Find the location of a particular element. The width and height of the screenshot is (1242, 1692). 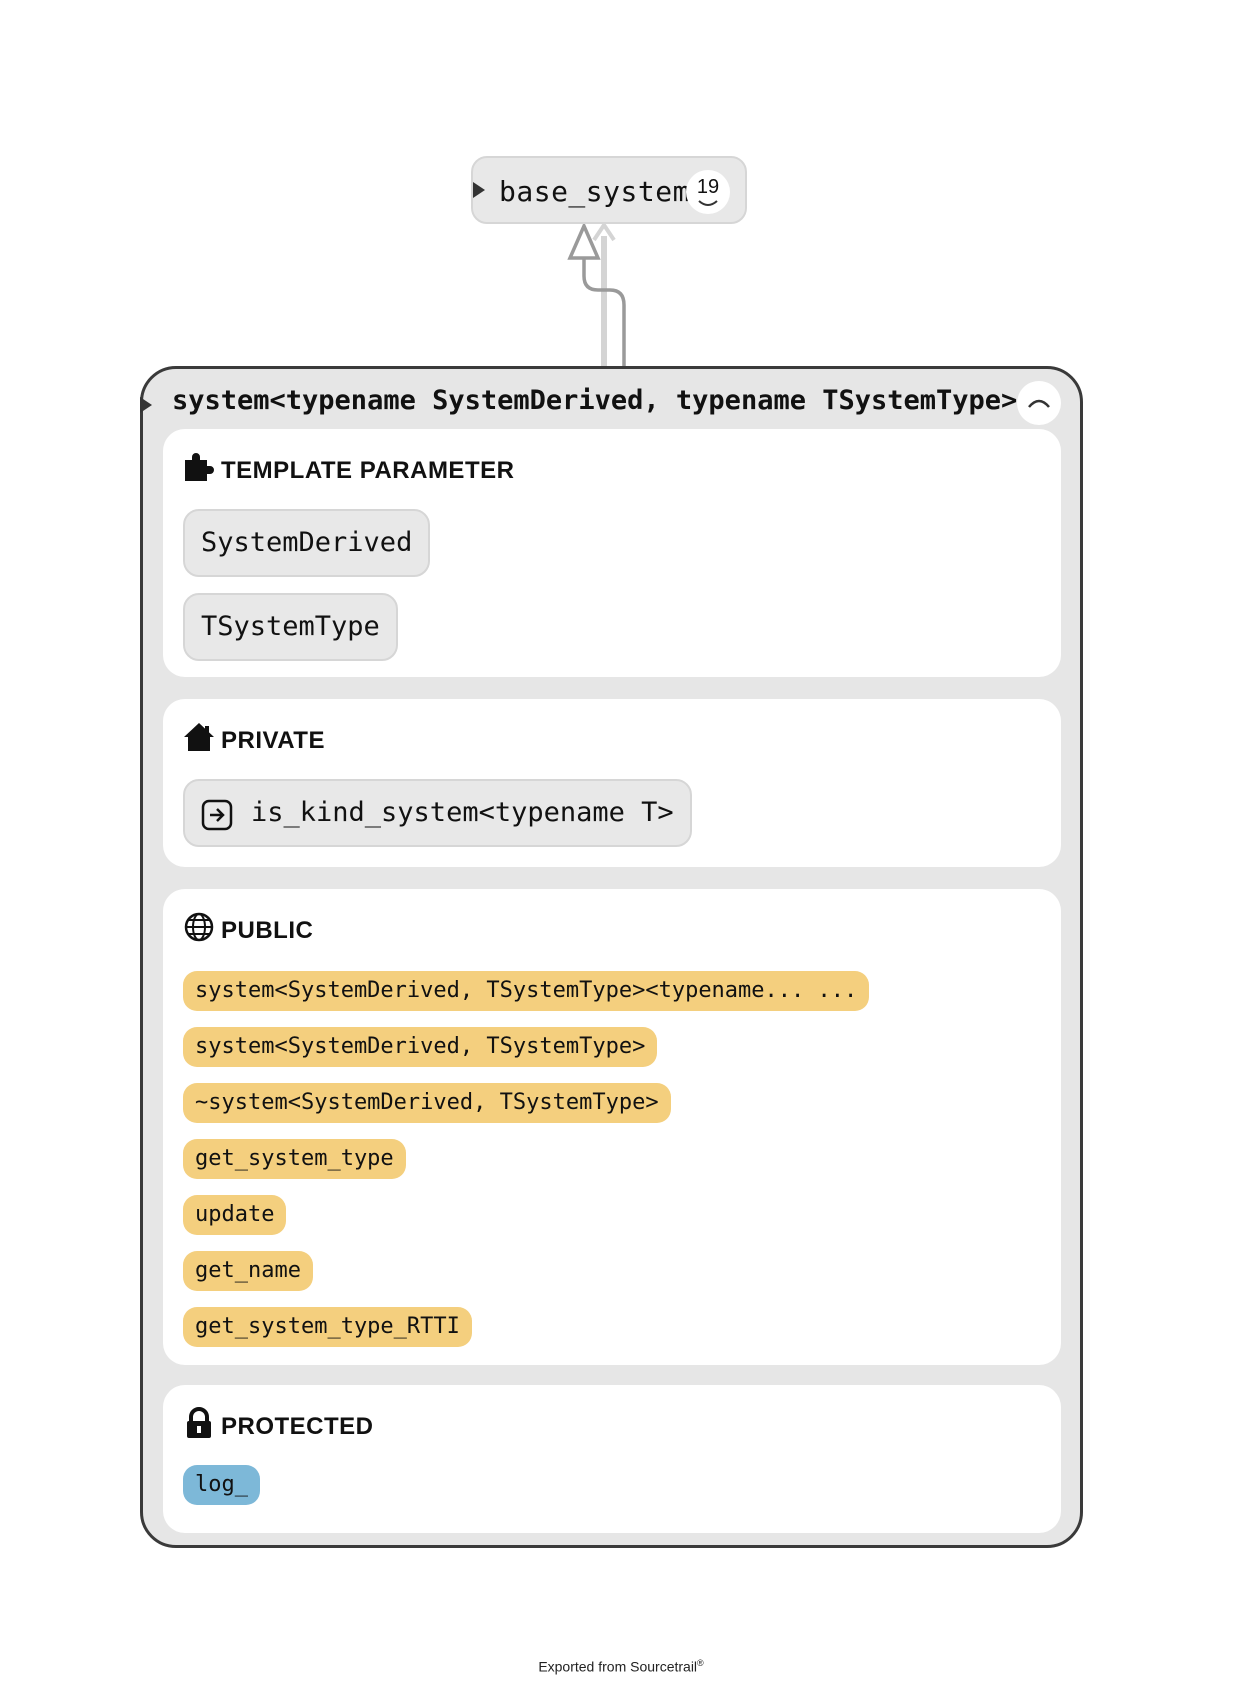

function-item: ~system<SystemDerived, TSystemType> is located at coordinates (427, 1103).